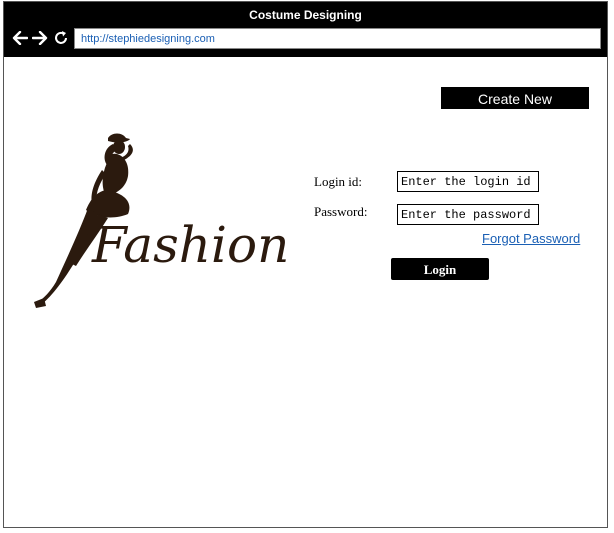 This screenshot has width=614, height=533. Describe the element at coordinates (515, 98) in the screenshot. I see `create-new-button: Create New` at that location.